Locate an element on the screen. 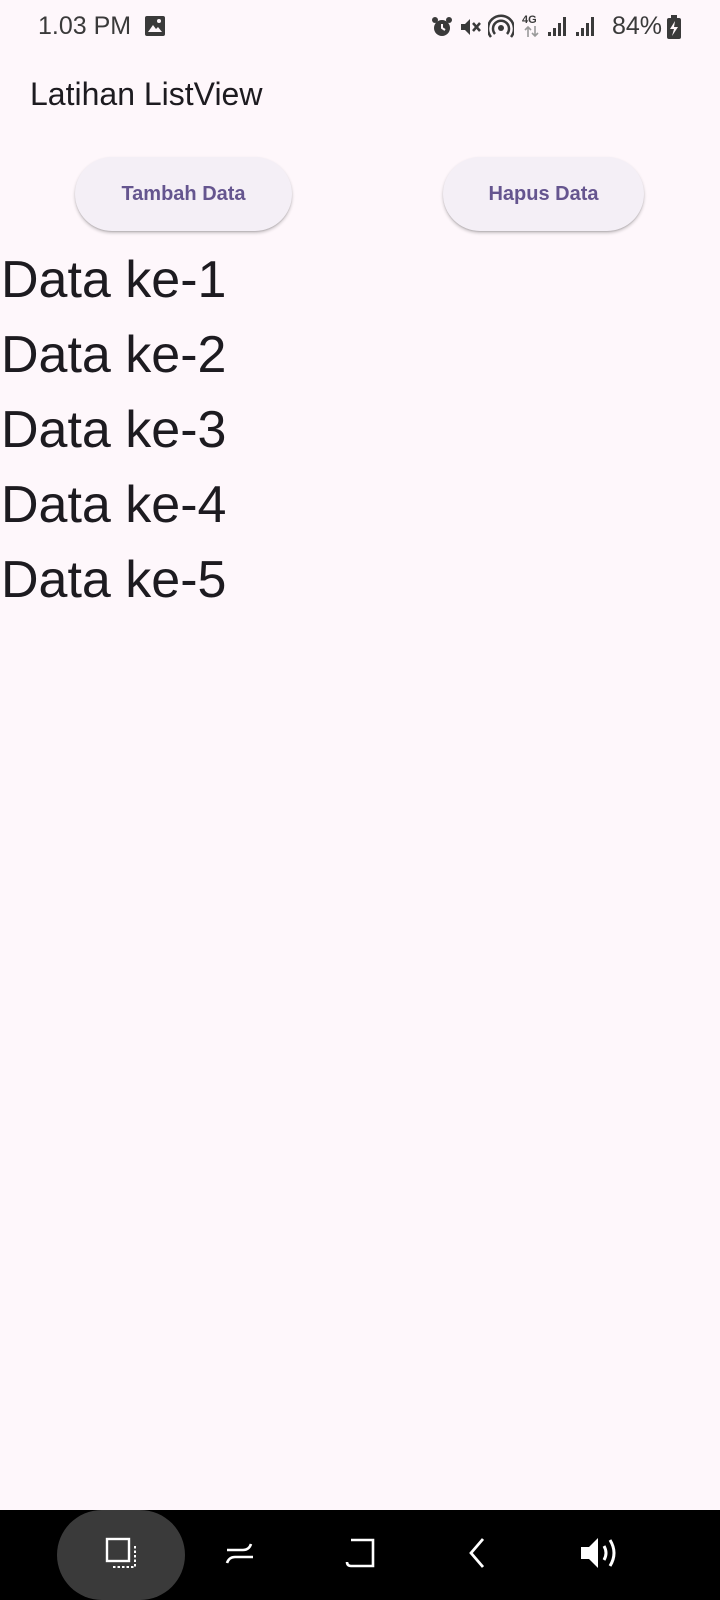  hotspot-icon is located at coordinates (501, 29).